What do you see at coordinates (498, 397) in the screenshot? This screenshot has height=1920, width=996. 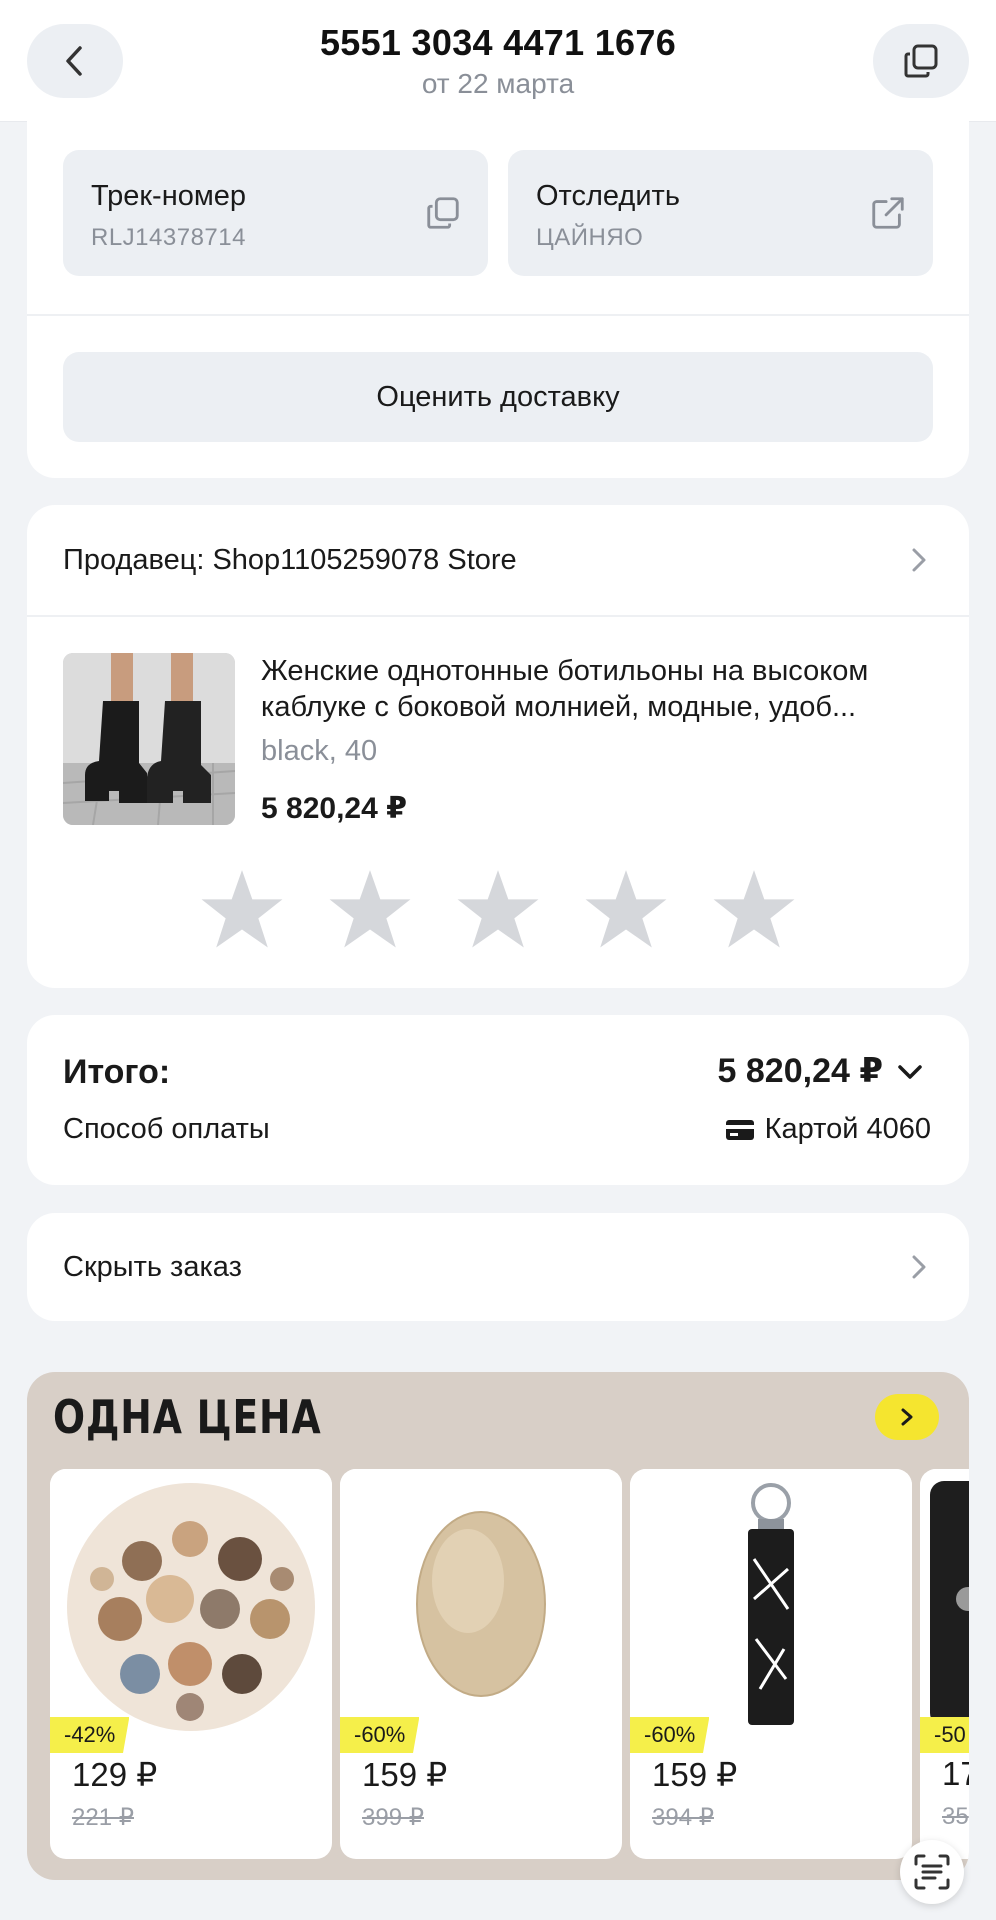 I see `rate-delivery-button: Оценить доставку` at bounding box center [498, 397].